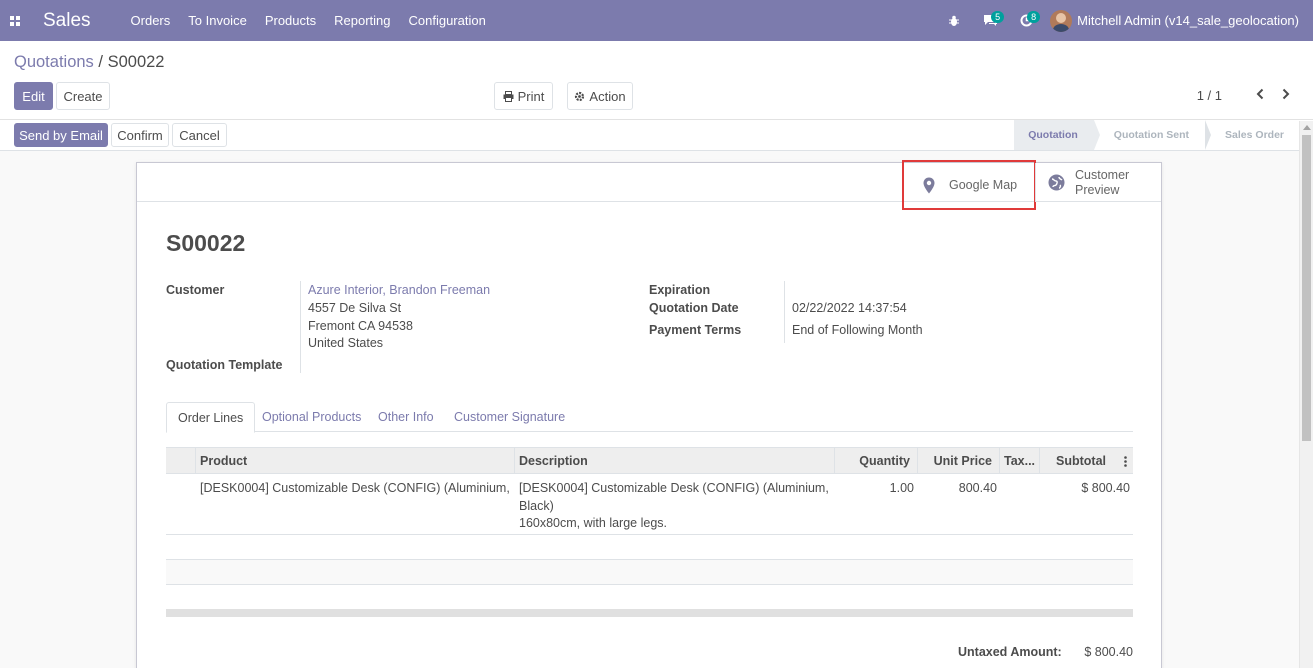 The width and height of the screenshot is (1313, 668). Describe the element at coordinates (181, 461) in the screenshot. I see `handle-column` at that location.